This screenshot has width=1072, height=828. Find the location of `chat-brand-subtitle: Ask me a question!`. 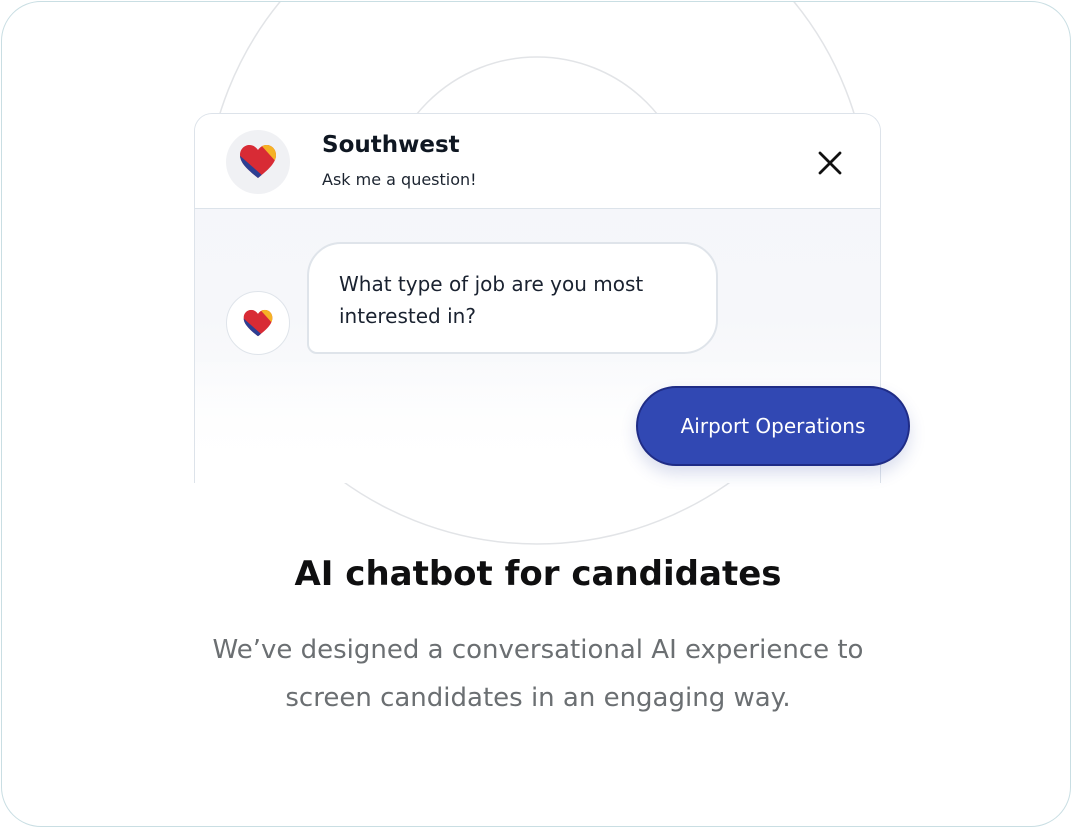

chat-brand-subtitle: Ask me a question! is located at coordinates (399, 179).